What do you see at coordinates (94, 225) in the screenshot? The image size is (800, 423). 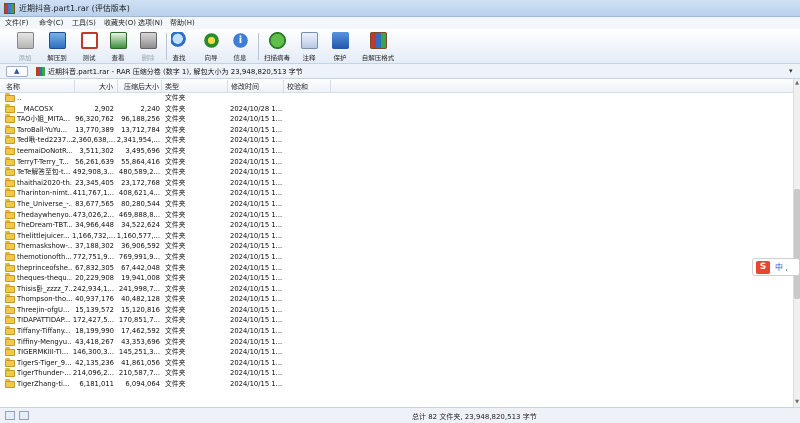 I see `file-size: 34,966,448` at bounding box center [94, 225].